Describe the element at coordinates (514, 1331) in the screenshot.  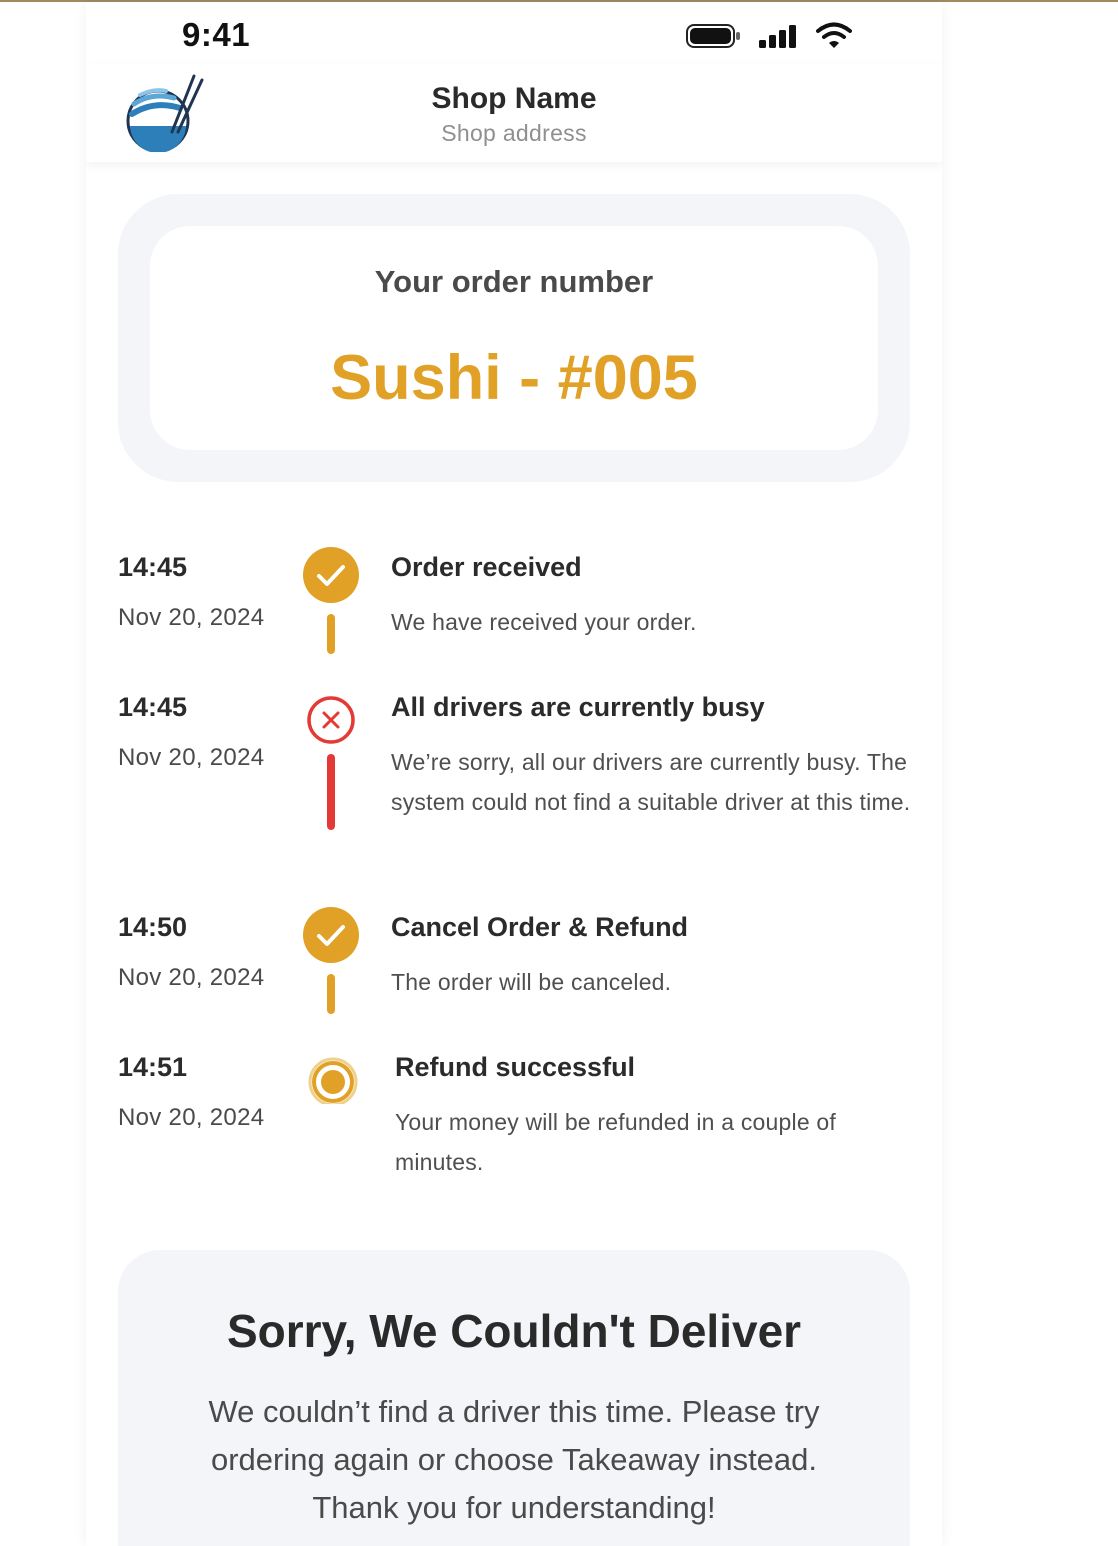
I see `notice-title: Sorry, We Couldn't Deliver` at that location.